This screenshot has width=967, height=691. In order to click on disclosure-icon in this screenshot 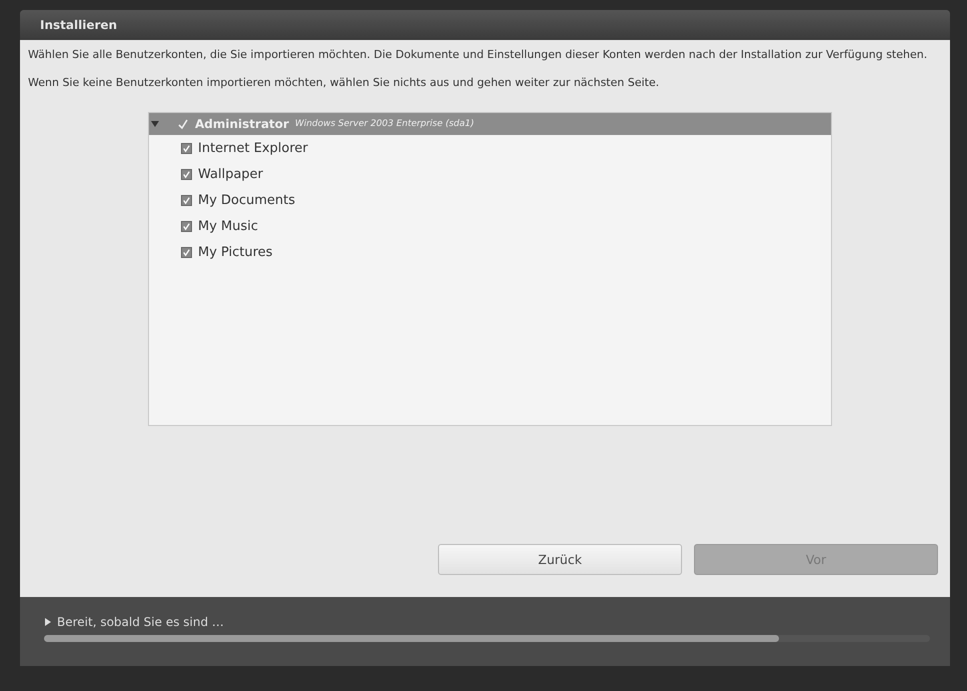, I will do `click(48, 622)`.